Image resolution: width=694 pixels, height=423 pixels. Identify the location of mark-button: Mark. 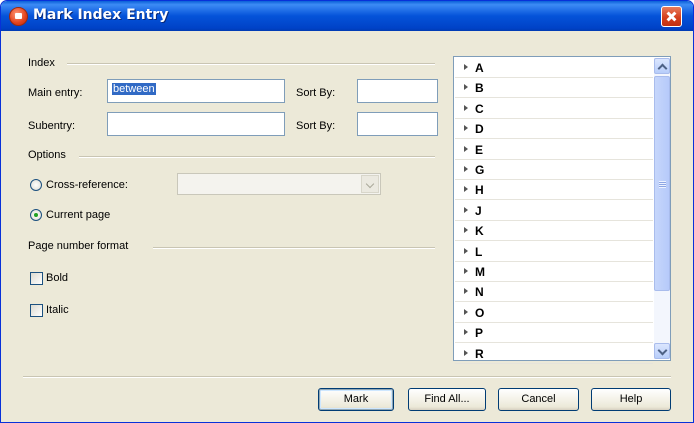
(356, 399).